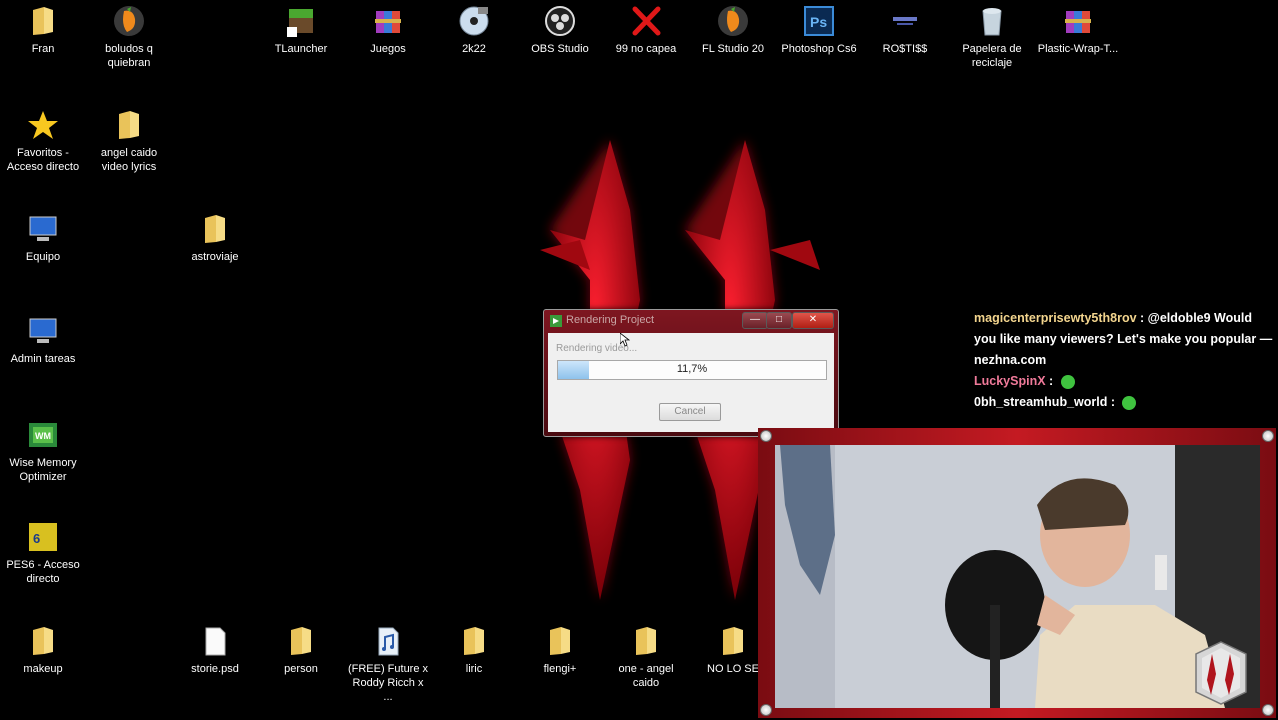 The width and height of the screenshot is (1278, 720). What do you see at coordinates (474, 669) in the screenshot?
I see `desktop-icon-label: liric` at bounding box center [474, 669].